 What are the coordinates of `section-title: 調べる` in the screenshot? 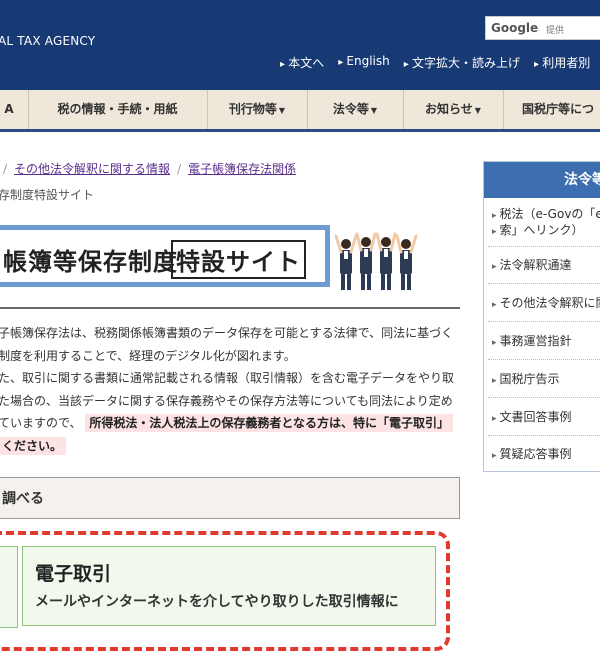 It's located at (23, 499).